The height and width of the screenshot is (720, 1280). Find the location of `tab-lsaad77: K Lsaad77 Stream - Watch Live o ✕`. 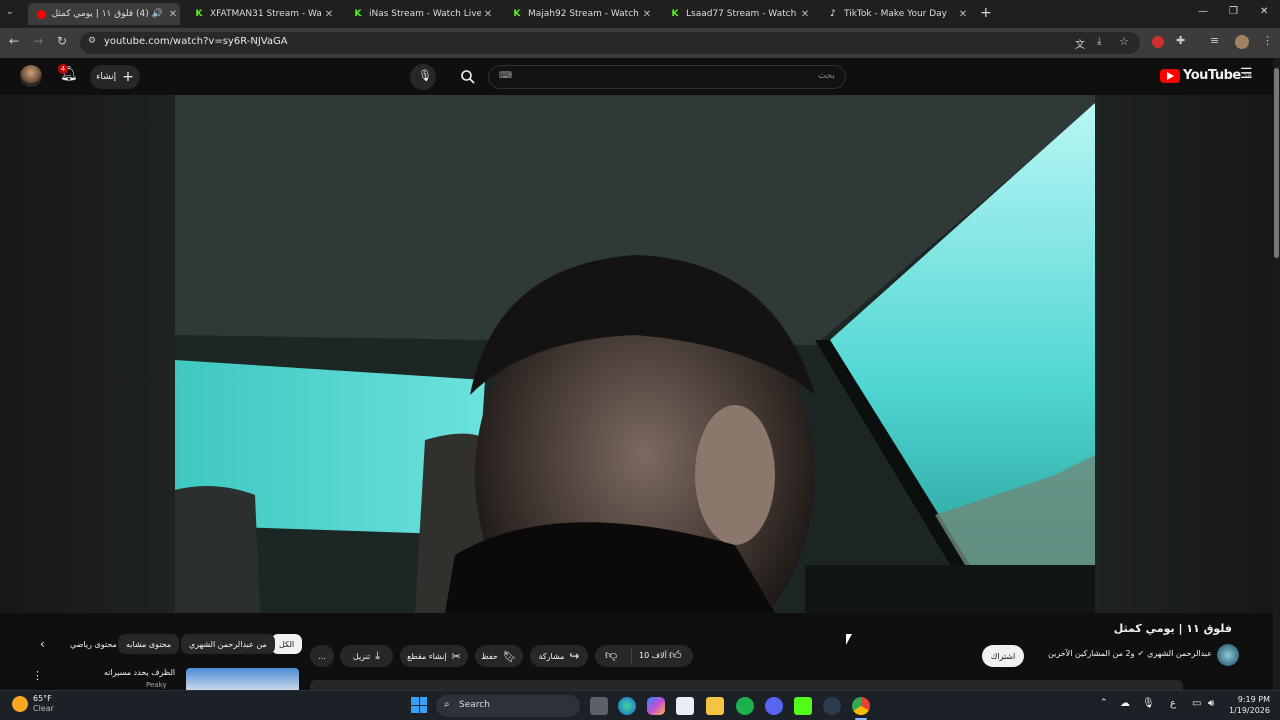

tab-lsaad77: K Lsaad77 Stream - Watch Live o ✕ is located at coordinates (737, 14).